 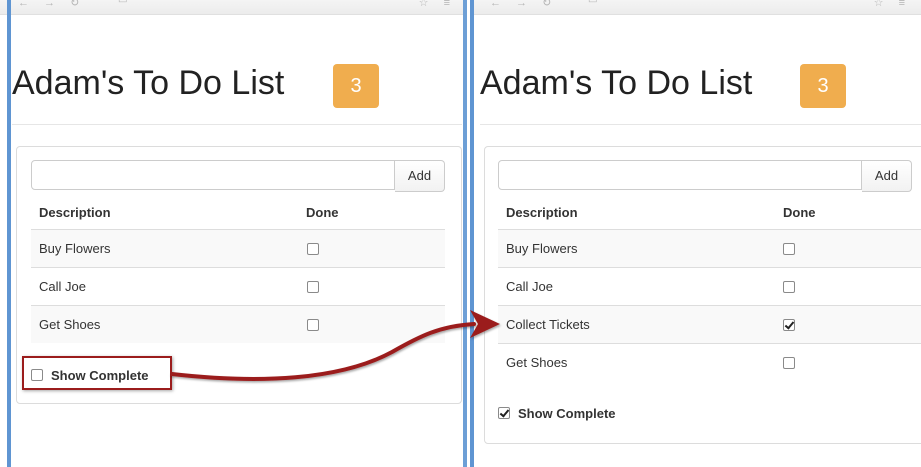 I want to click on left-window-edge, so click(x=9, y=233).